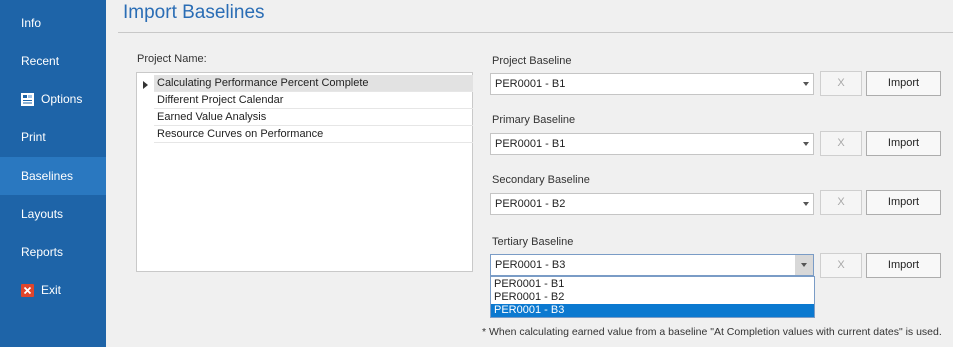  I want to click on nav-exit: Exit, so click(53, 290).